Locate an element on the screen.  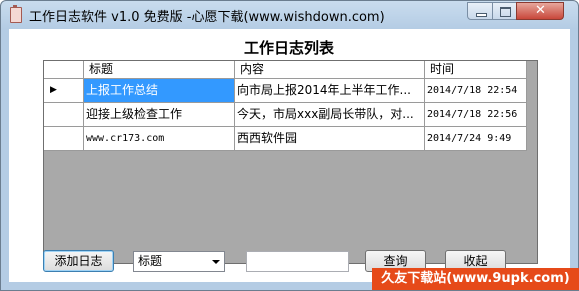
table-cell-title: 迎接上级检查工作 is located at coordinates (159, 115).